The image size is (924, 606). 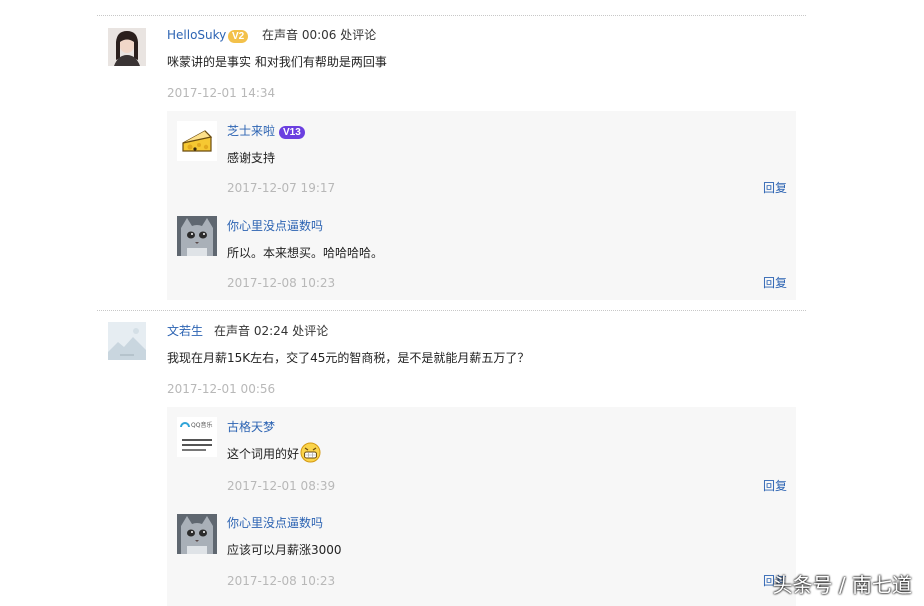 I want to click on top-divider, so click(x=451, y=15).